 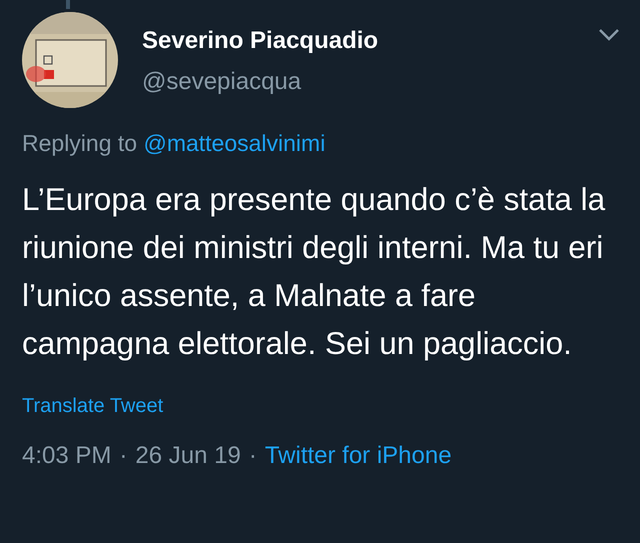 What do you see at coordinates (234, 143) in the screenshot?
I see `mention-link: @matteosalvinimi` at bounding box center [234, 143].